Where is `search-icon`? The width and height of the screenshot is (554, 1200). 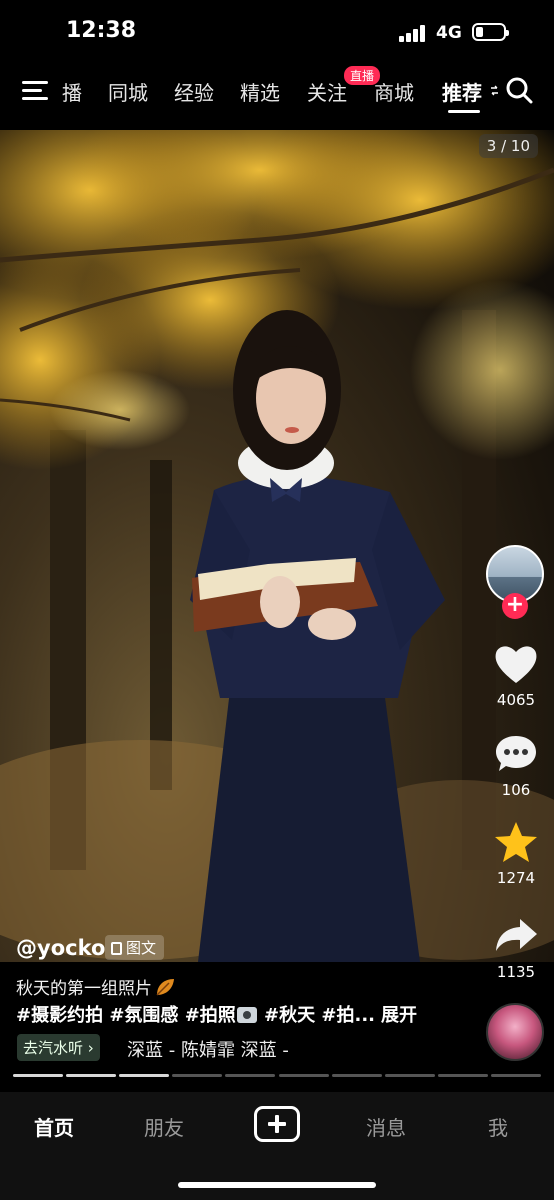
search-icon is located at coordinates (519, 90).